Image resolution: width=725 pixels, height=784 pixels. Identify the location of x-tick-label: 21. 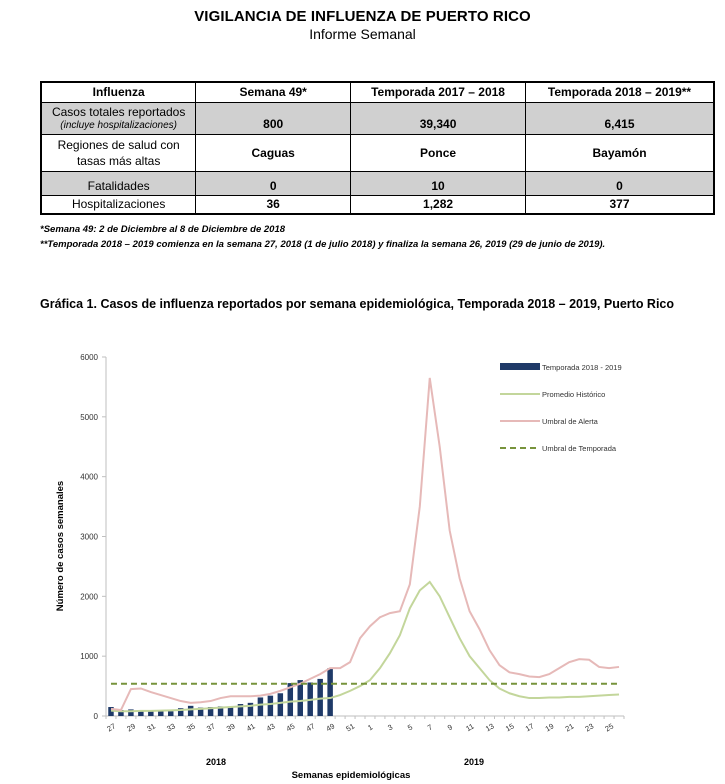
(570, 727).